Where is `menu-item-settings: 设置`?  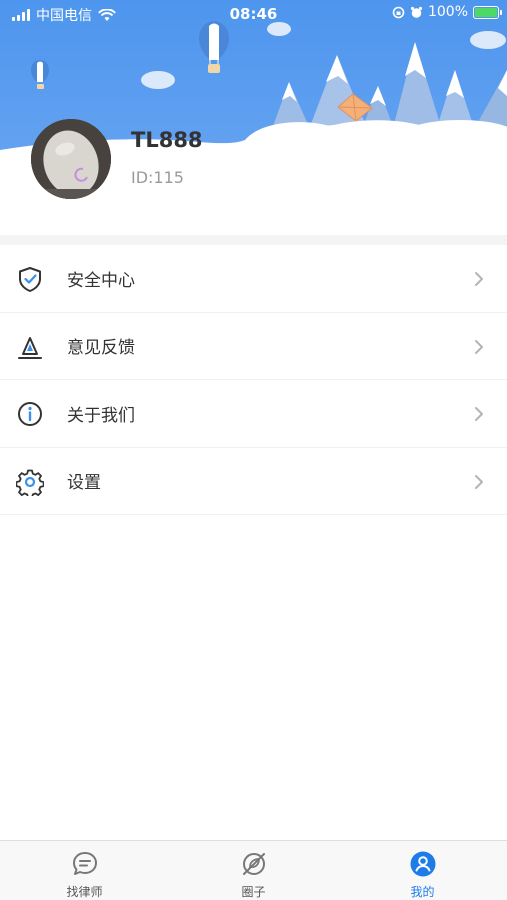
menu-item-settings: 设置 is located at coordinates (253, 481).